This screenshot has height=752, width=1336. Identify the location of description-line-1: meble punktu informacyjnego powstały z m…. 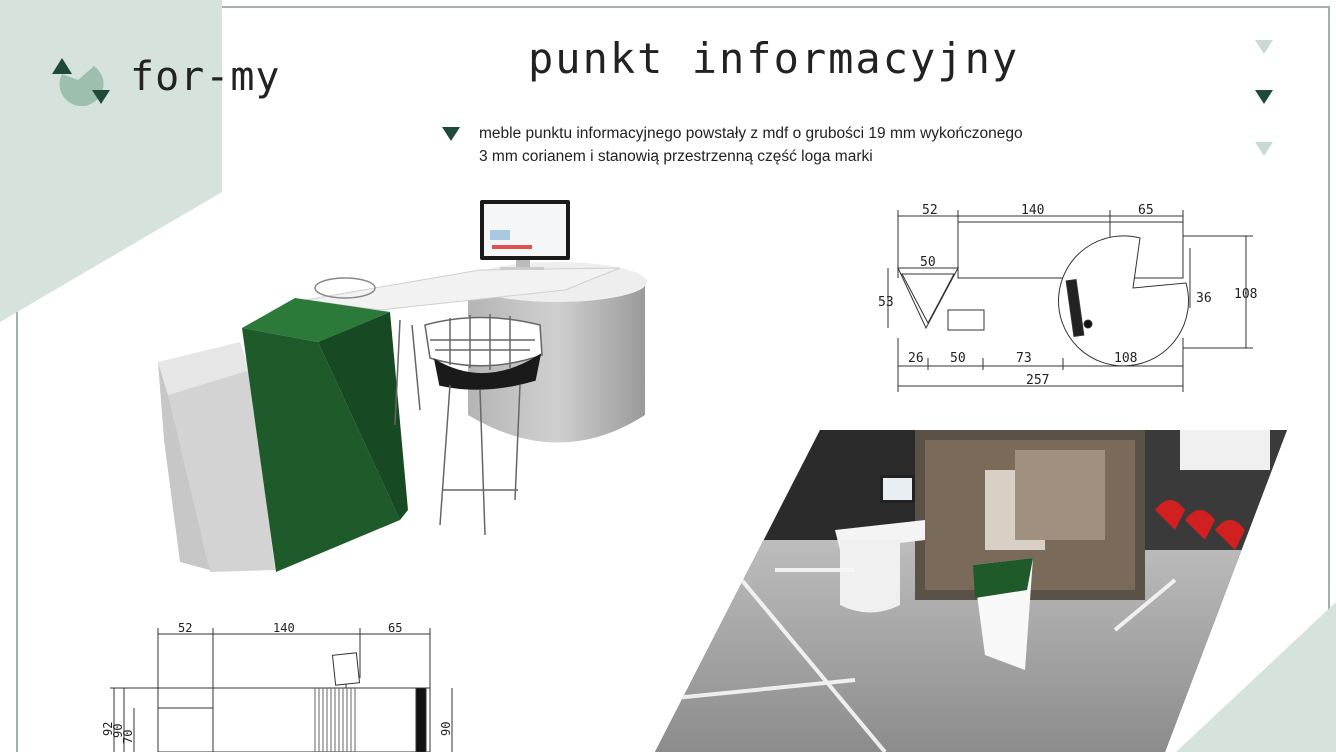
(751, 133).